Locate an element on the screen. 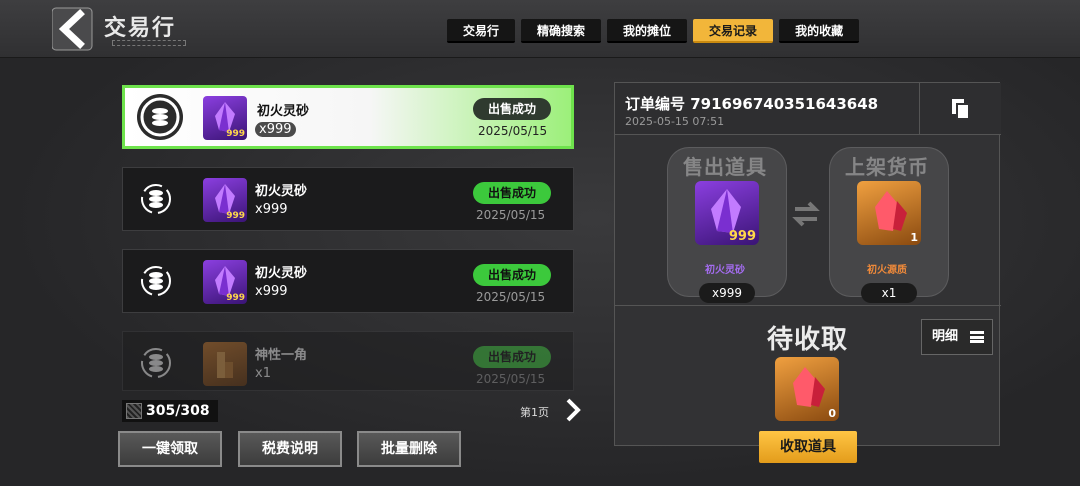  claim-item-button: 收取道具 is located at coordinates (808, 447).